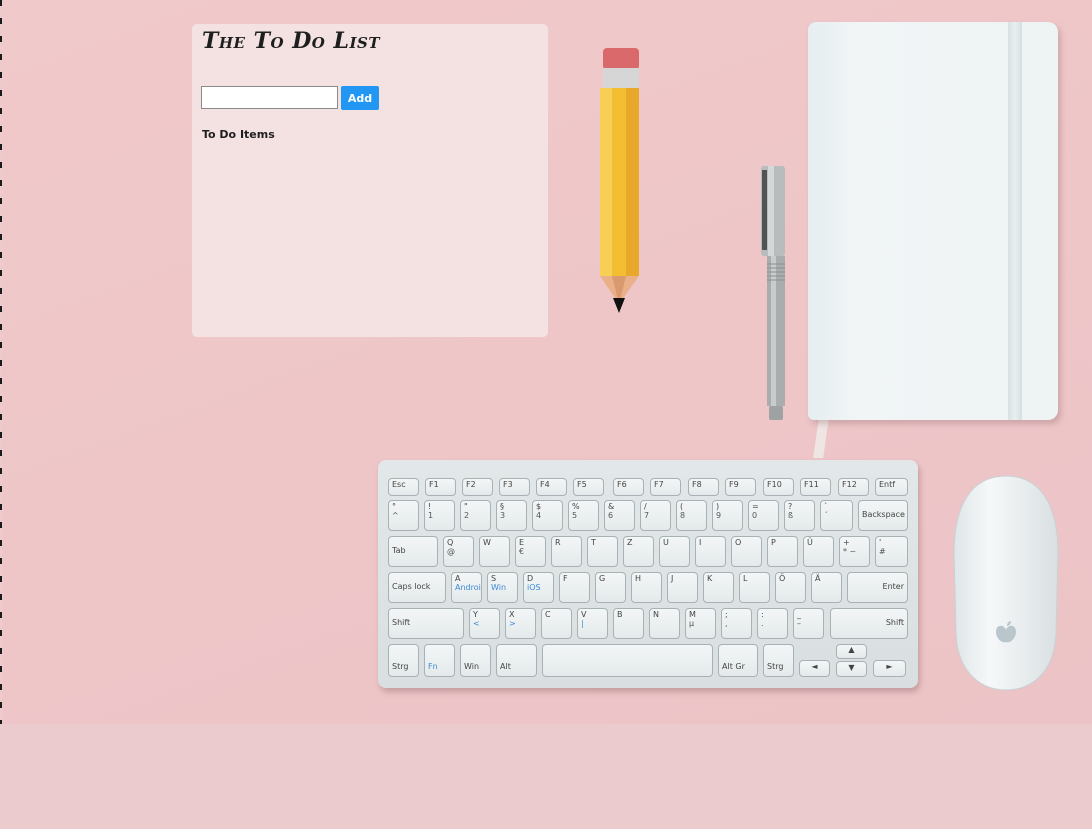 Image resolution: width=1092 pixels, height=829 pixels. I want to click on key: = 0, so click(763, 515).